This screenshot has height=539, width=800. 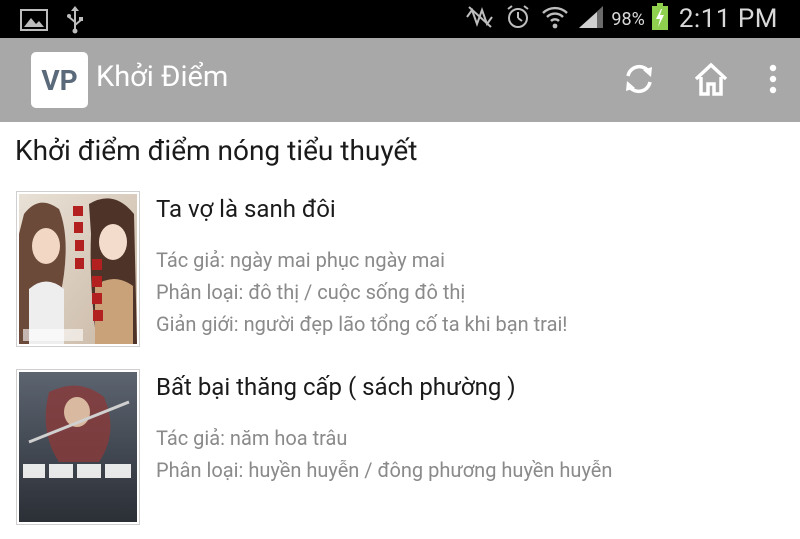 I want to click on overflow-menu-button, so click(x=773, y=81).